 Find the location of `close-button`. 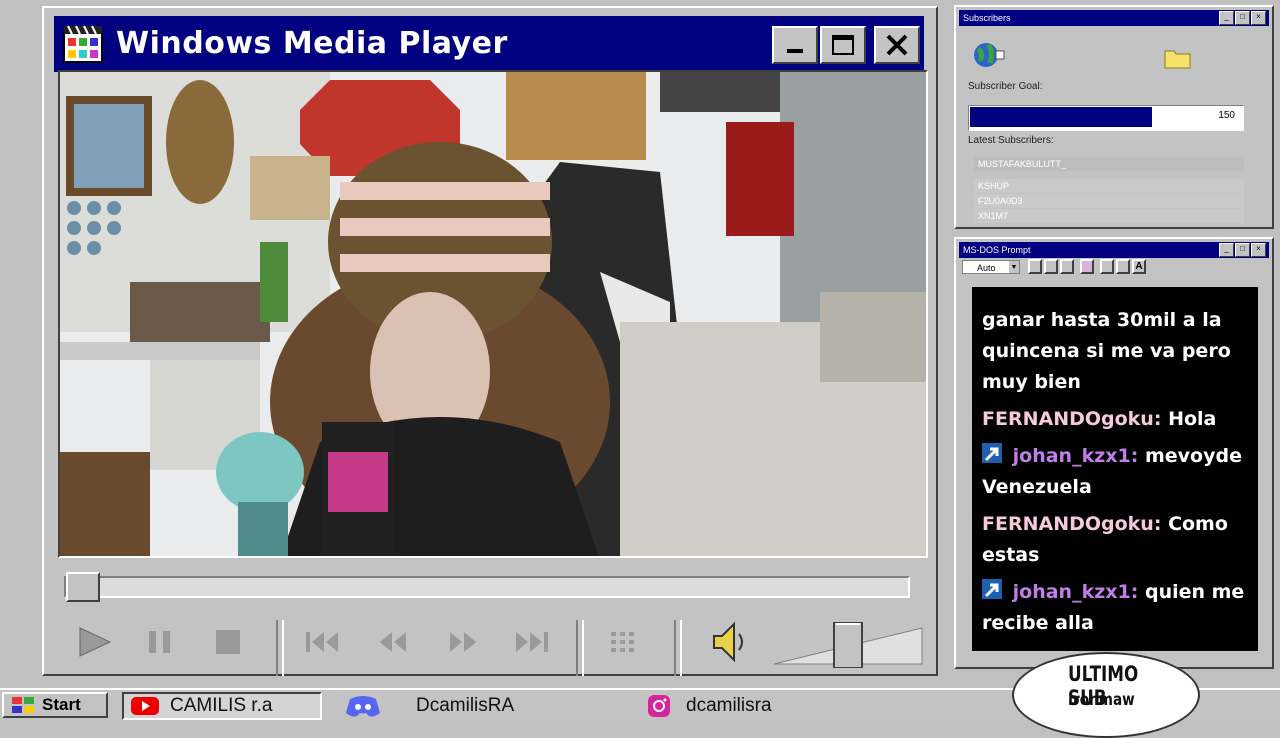

close-button is located at coordinates (897, 45).